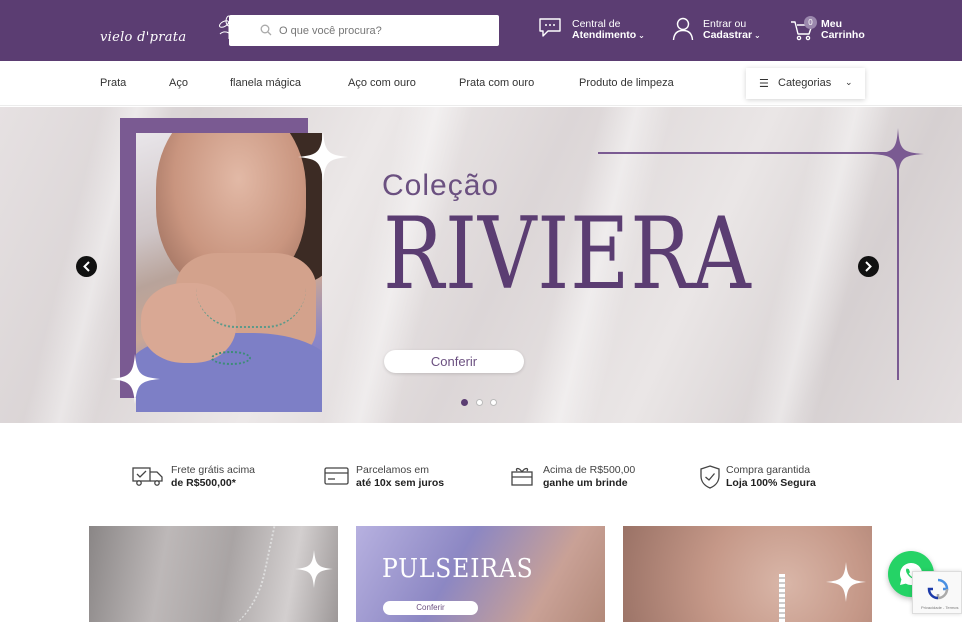  I want to click on category-card-colares, so click(213, 574).